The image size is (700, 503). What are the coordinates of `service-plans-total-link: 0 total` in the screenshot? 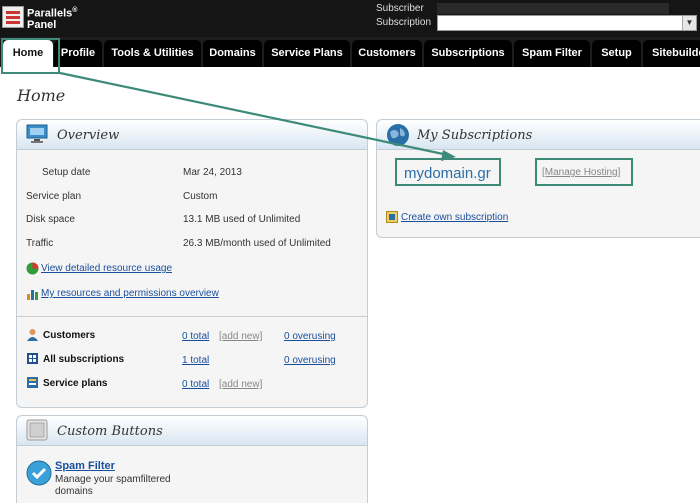 It's located at (195, 384).